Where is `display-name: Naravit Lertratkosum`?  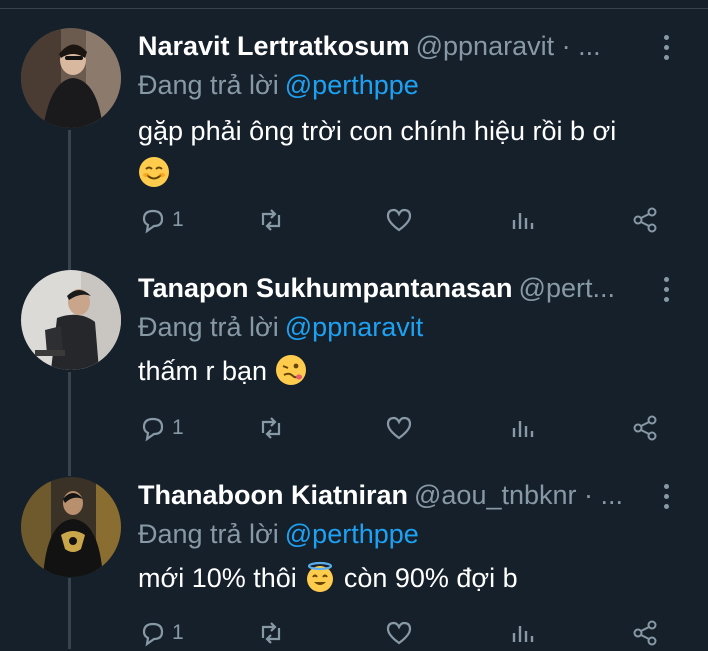 display-name: Naravit Lertratkosum is located at coordinates (274, 46).